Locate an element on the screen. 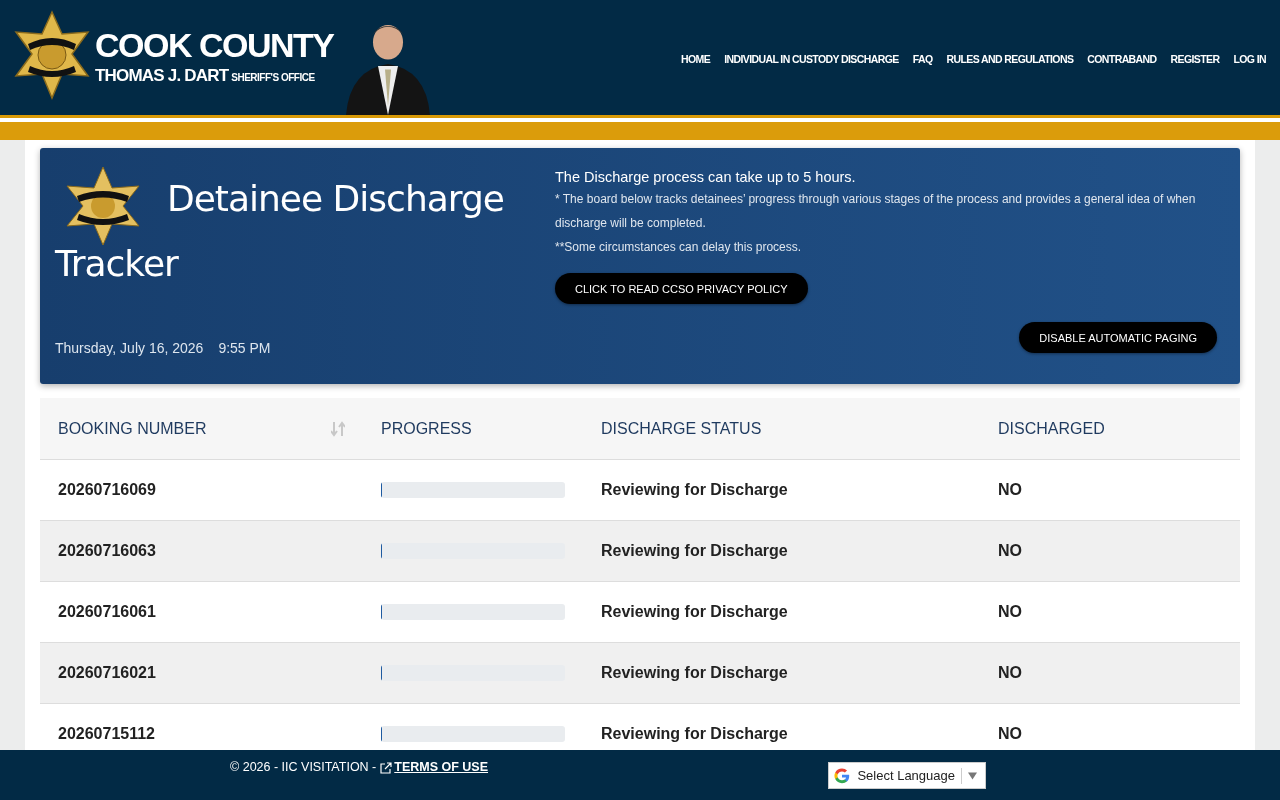 This screenshot has height=800, width=1280. external-link-icon is located at coordinates (386, 768).